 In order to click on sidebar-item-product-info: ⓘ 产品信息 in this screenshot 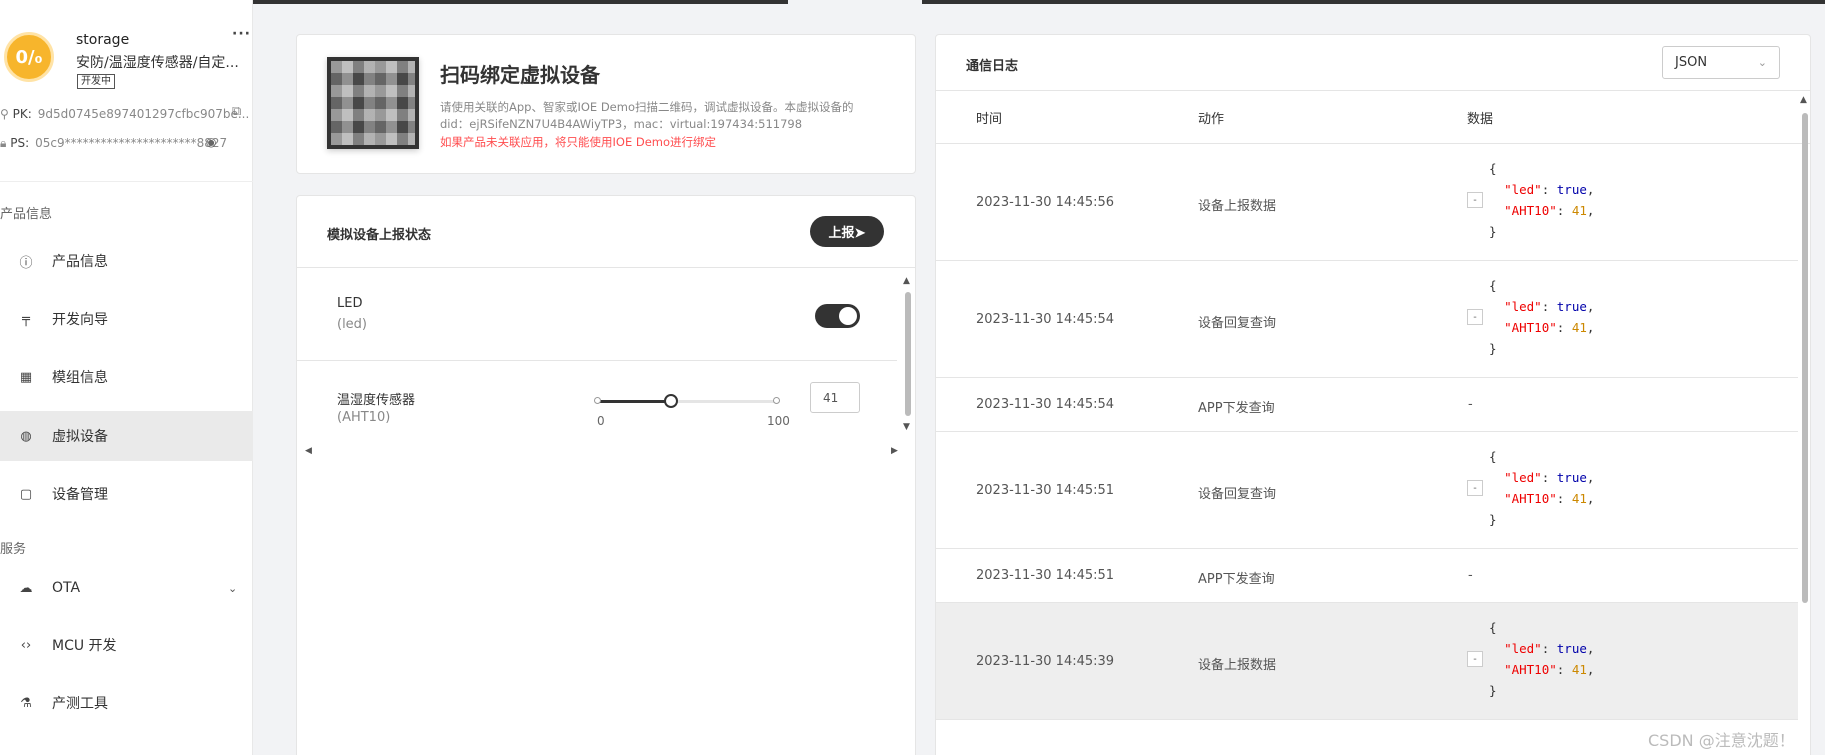, I will do `click(126, 261)`.